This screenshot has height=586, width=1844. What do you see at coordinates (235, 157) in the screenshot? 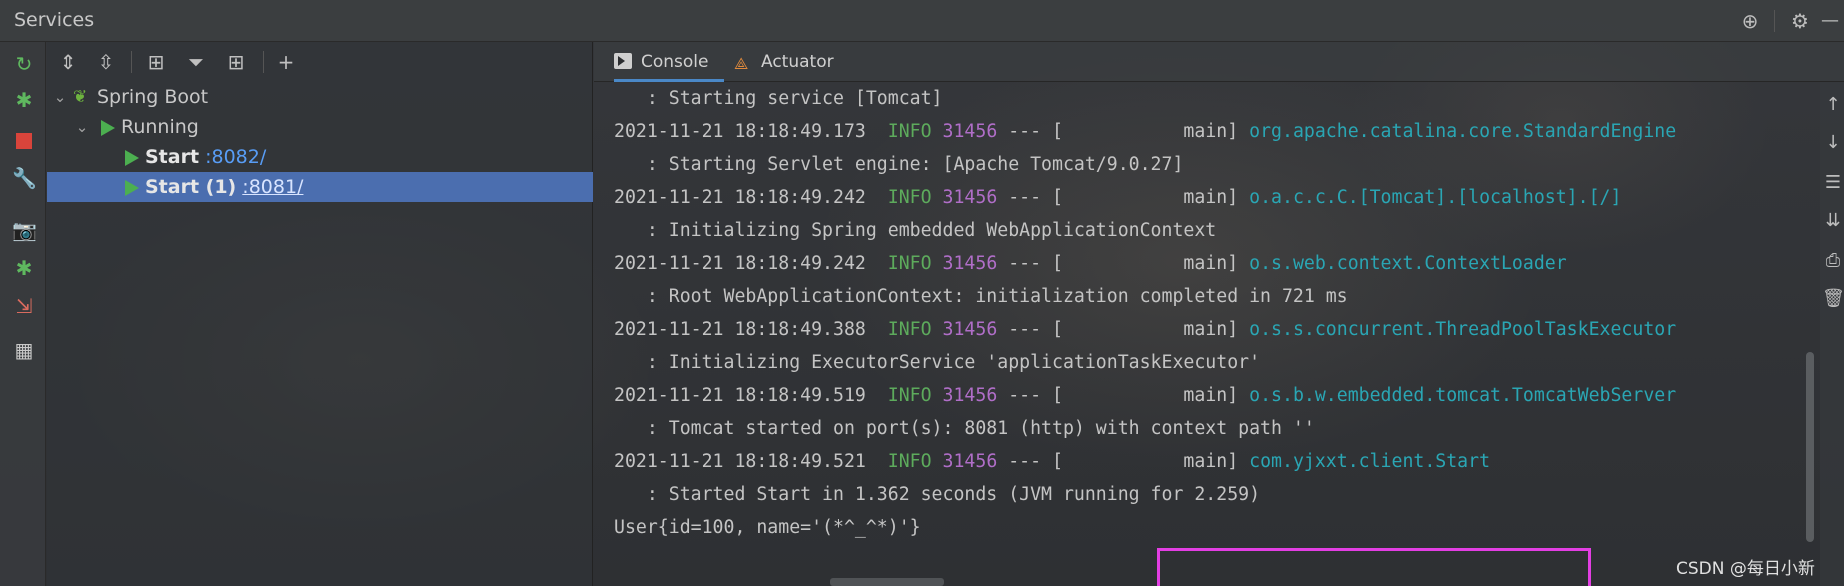
I see `service-port-link: :8082/` at bounding box center [235, 157].